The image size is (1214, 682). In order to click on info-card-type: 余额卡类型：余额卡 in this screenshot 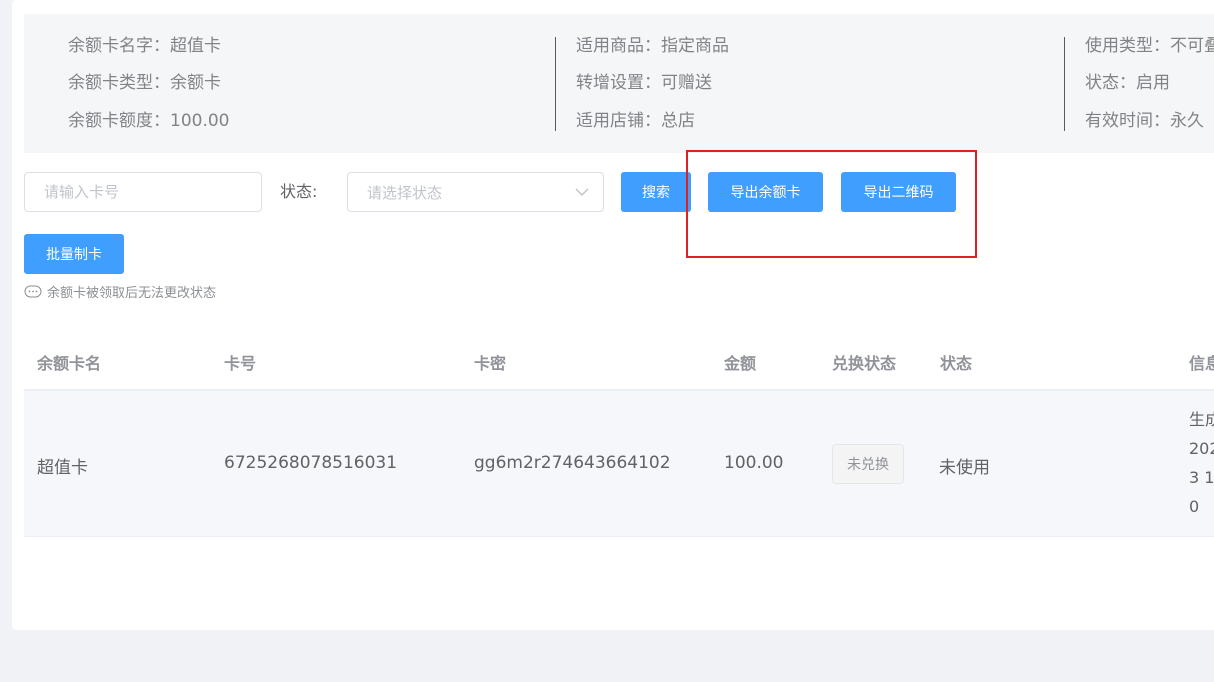, I will do `click(144, 83)`.